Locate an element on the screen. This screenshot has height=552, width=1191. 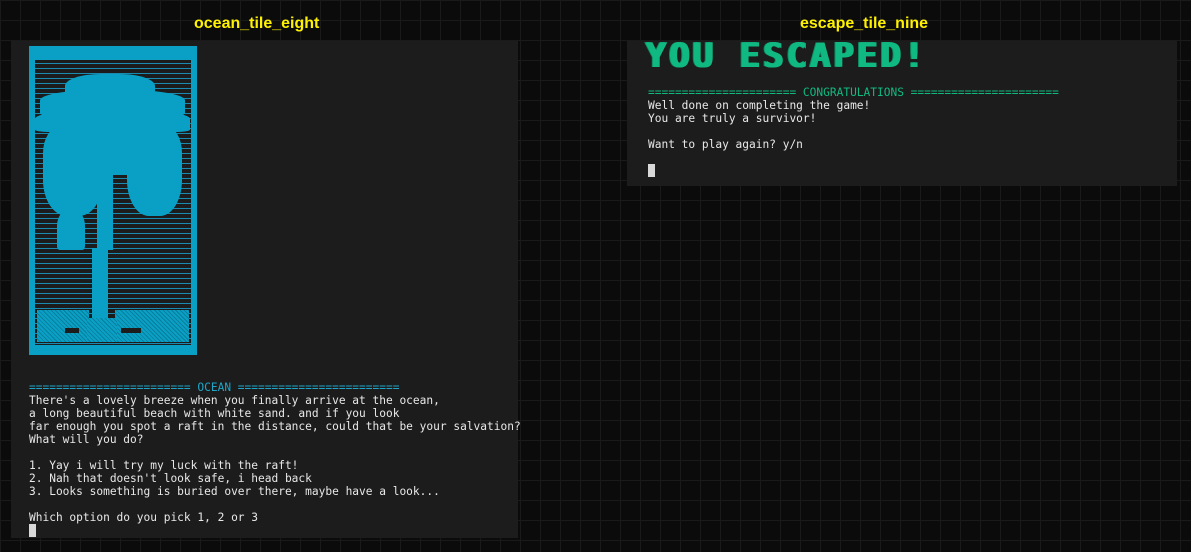
ocean-line: What will you do? is located at coordinates (86, 439).